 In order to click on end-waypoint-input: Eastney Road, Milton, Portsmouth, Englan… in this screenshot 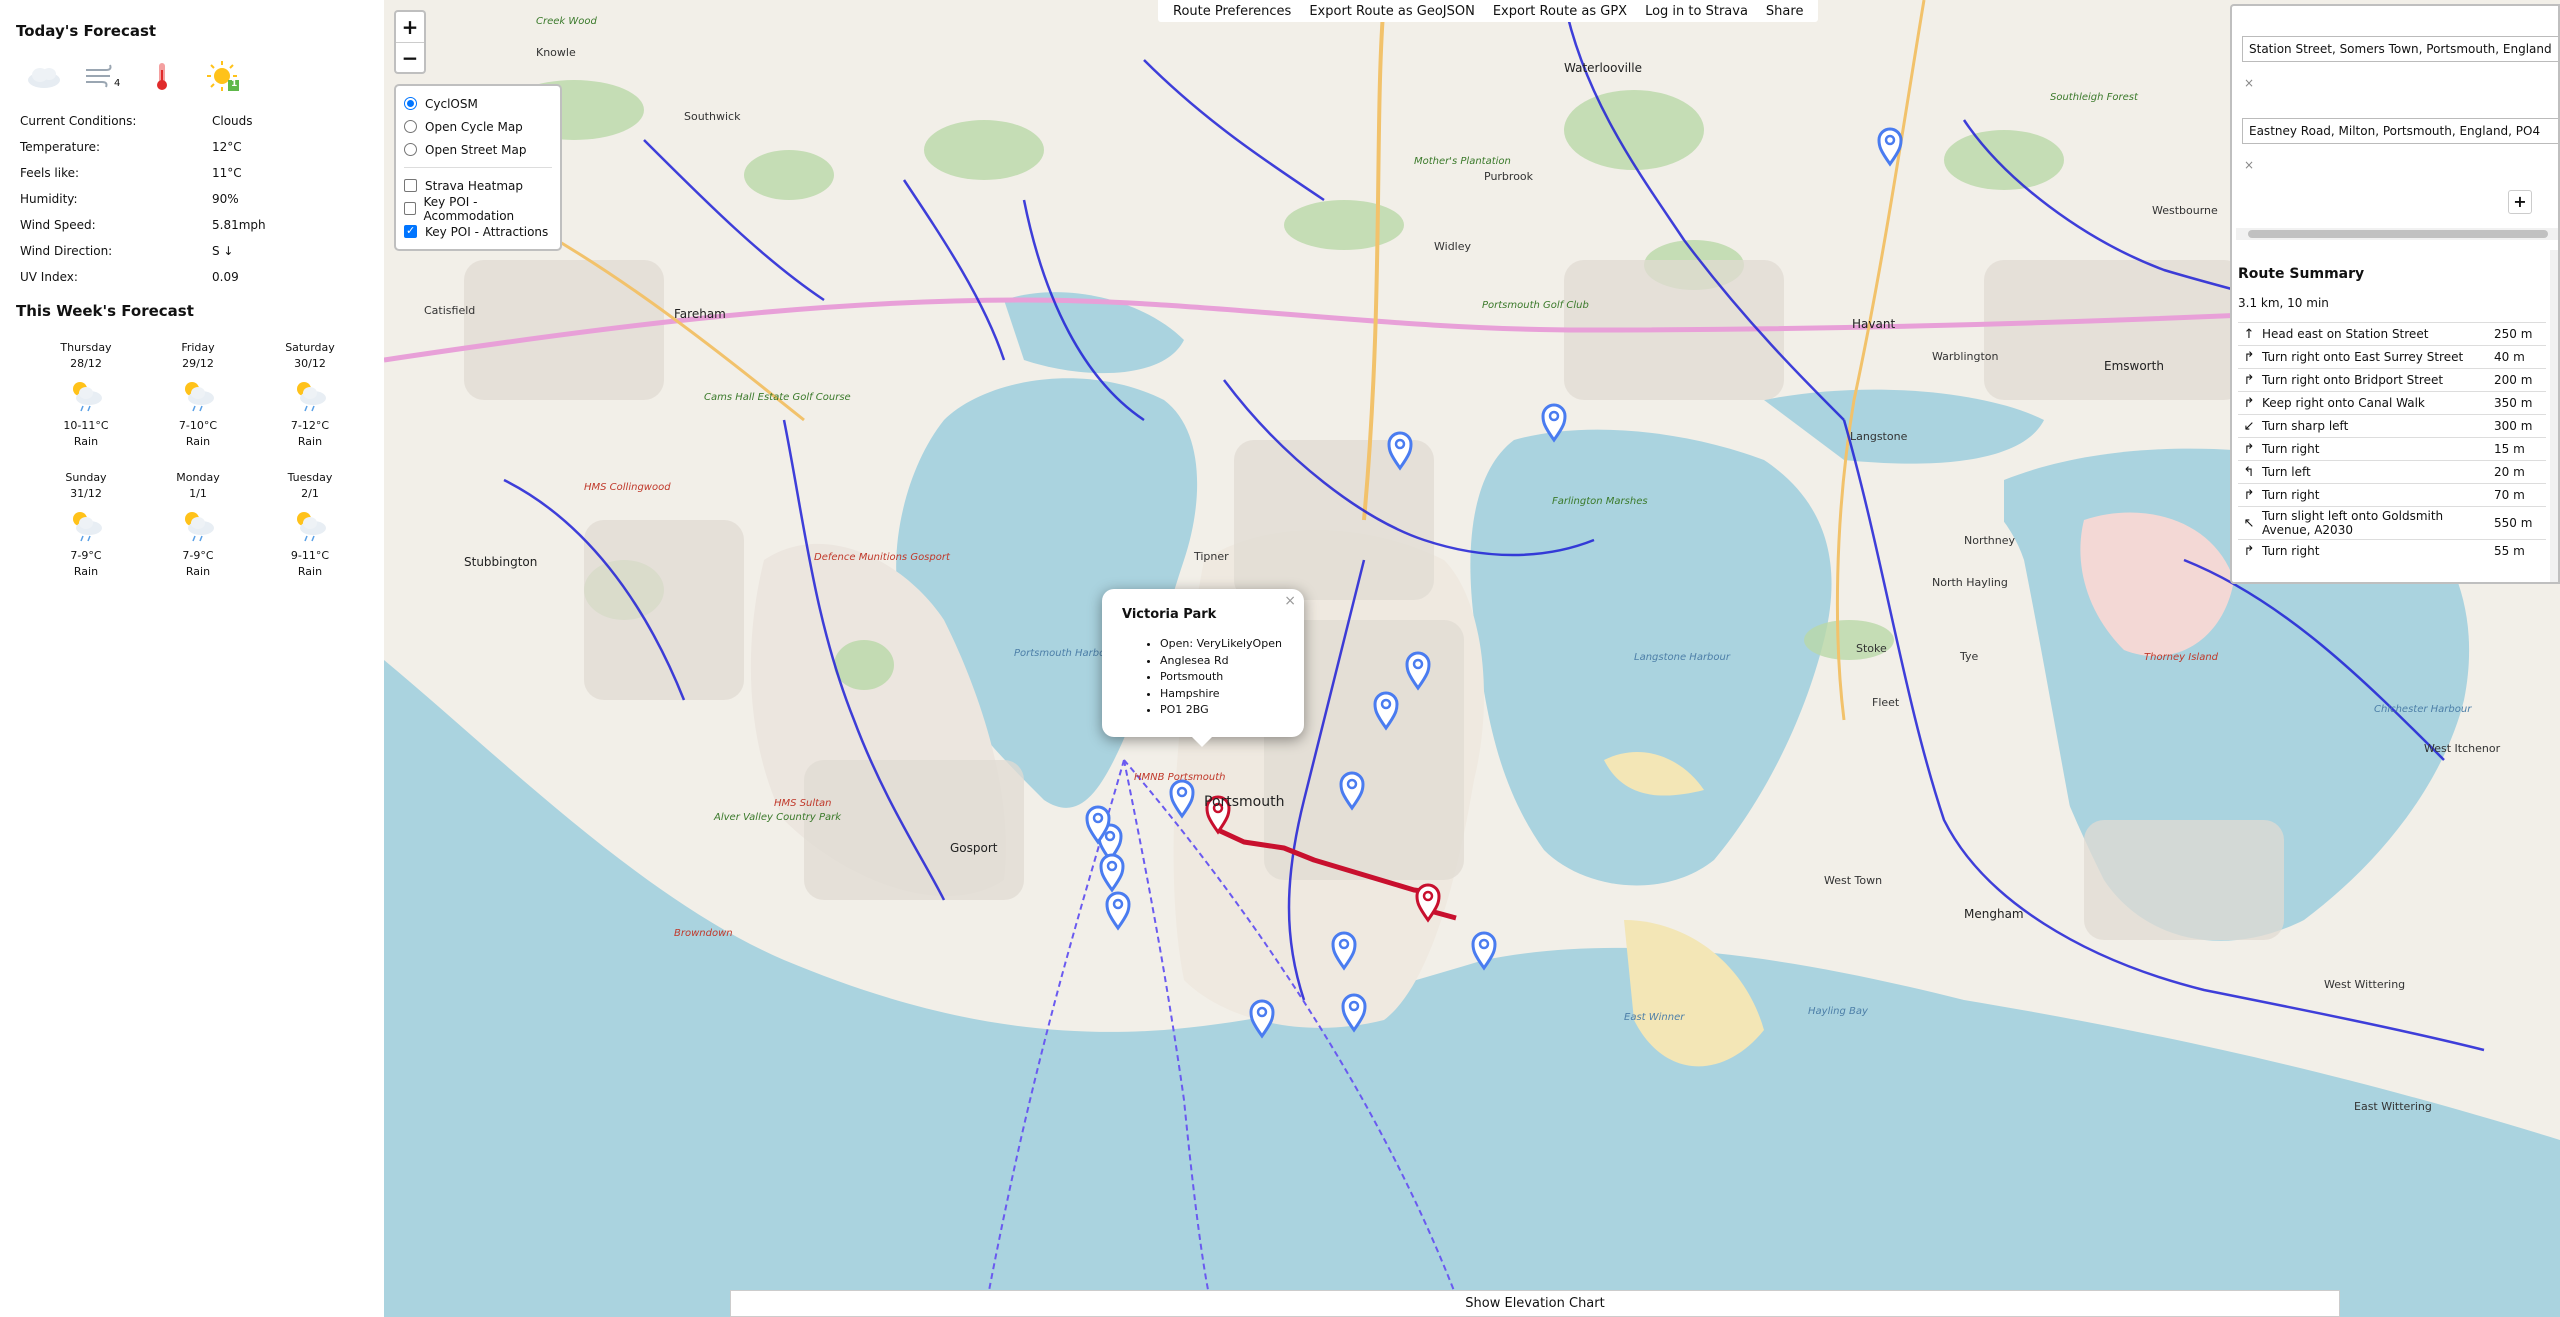, I will do `click(2400, 131)`.